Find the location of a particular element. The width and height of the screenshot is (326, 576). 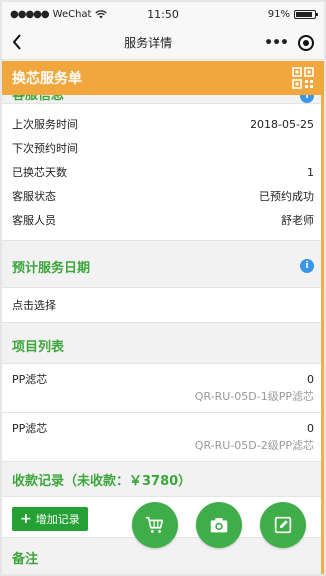

row-value: 舒老师 is located at coordinates (297, 220).